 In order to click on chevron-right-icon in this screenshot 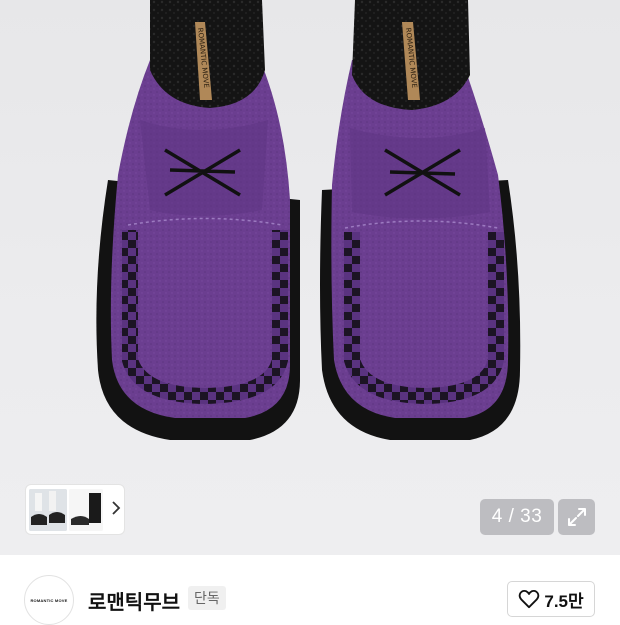, I will do `click(116, 509)`.